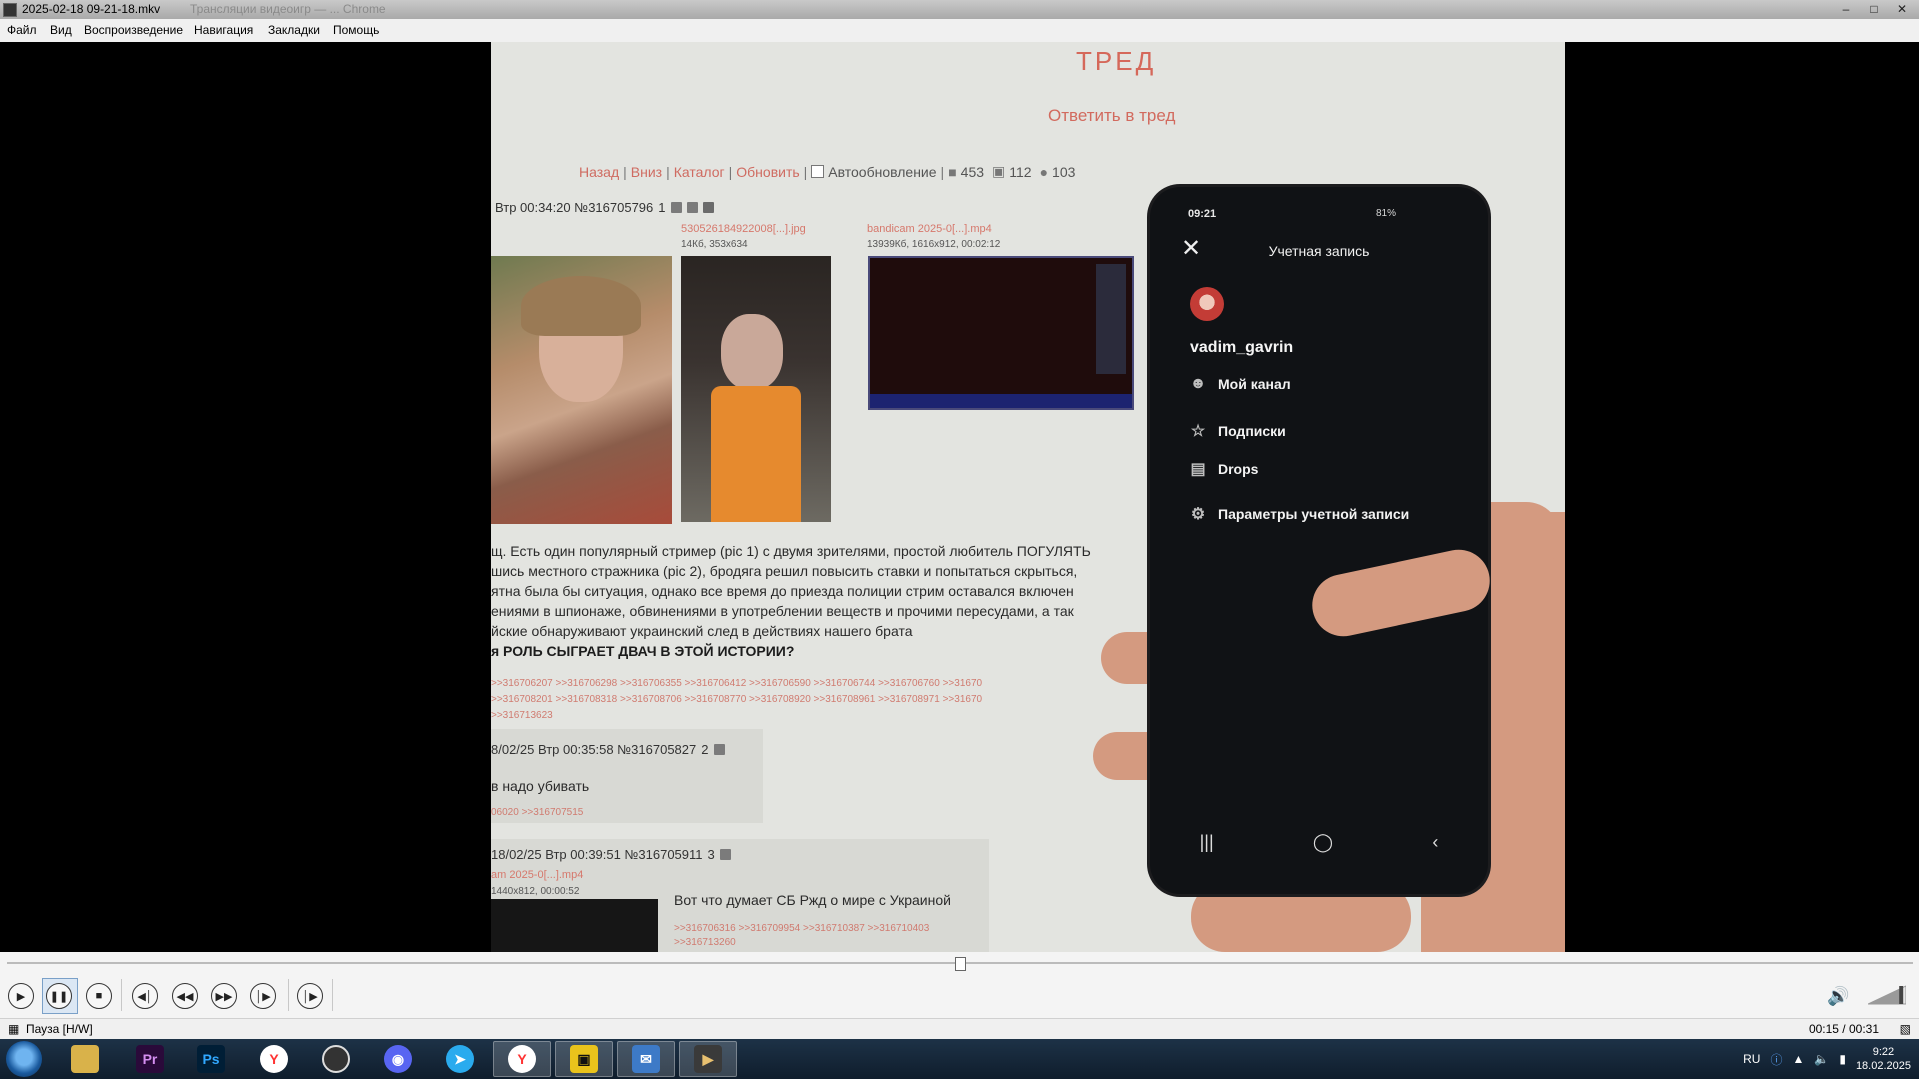 This screenshot has width=1919, height=1079. What do you see at coordinates (522, 1059) in the screenshot?
I see `taskbar-yandex-browser: Y` at bounding box center [522, 1059].